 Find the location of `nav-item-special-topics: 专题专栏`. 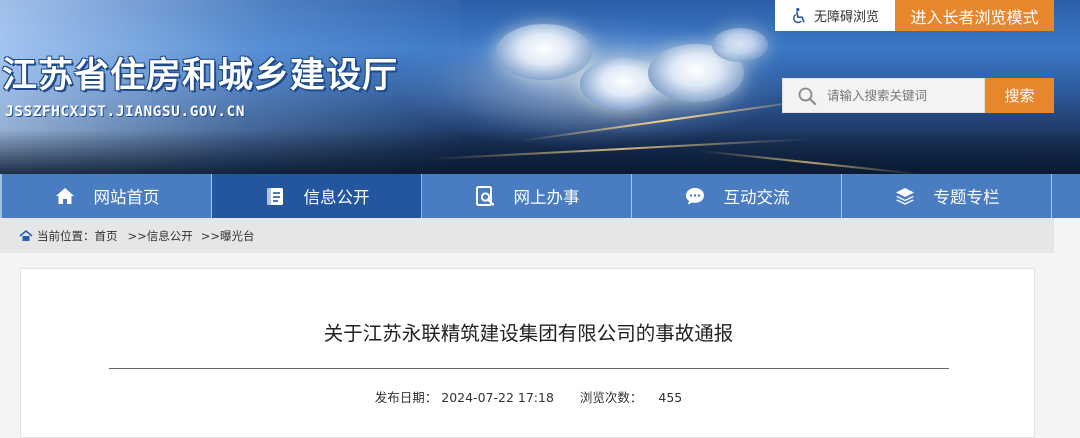

nav-item-special-topics: 专题专栏 is located at coordinates (947, 196).